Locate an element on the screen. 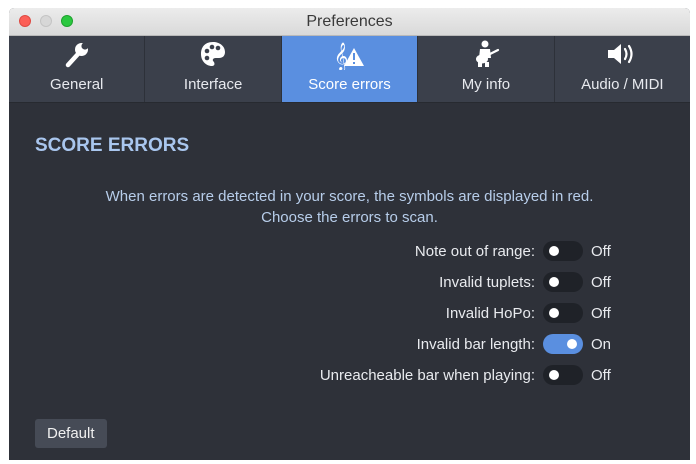  option-label: Invalid tuplets: is located at coordinates (487, 282).